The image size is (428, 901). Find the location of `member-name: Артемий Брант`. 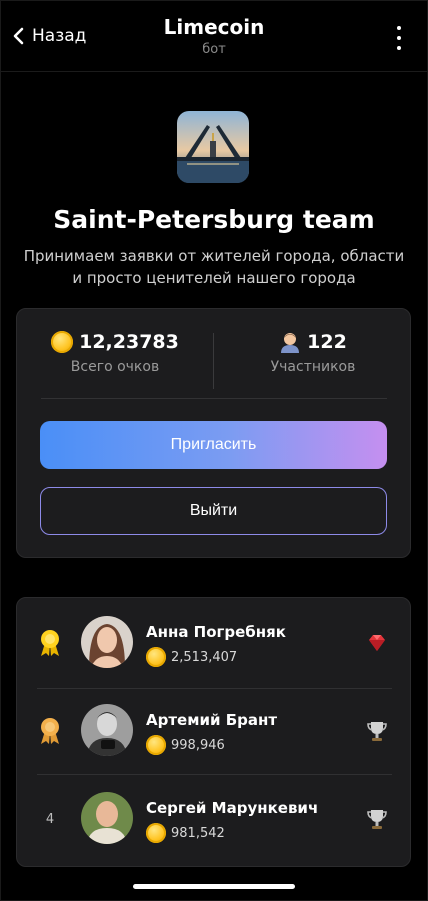

member-name: Артемий Брант is located at coordinates (212, 720).